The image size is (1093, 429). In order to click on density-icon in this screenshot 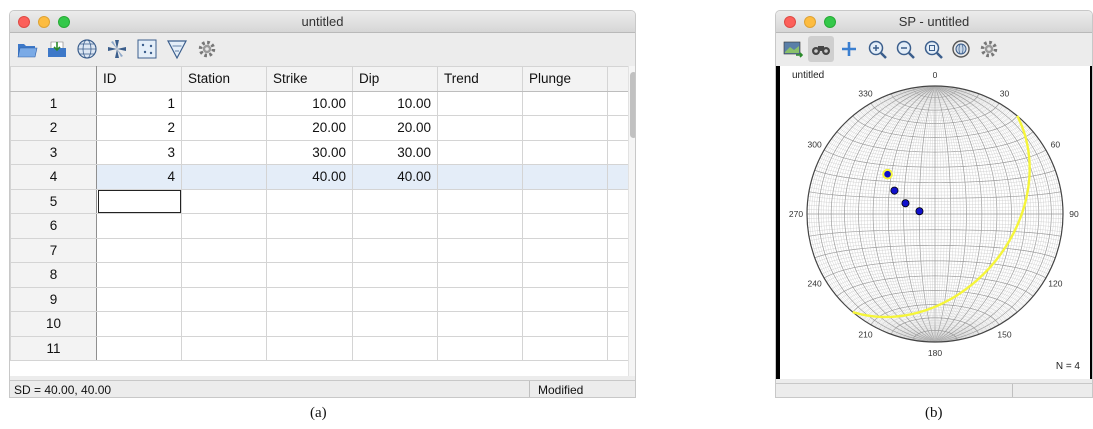, I will do `click(147, 49)`.